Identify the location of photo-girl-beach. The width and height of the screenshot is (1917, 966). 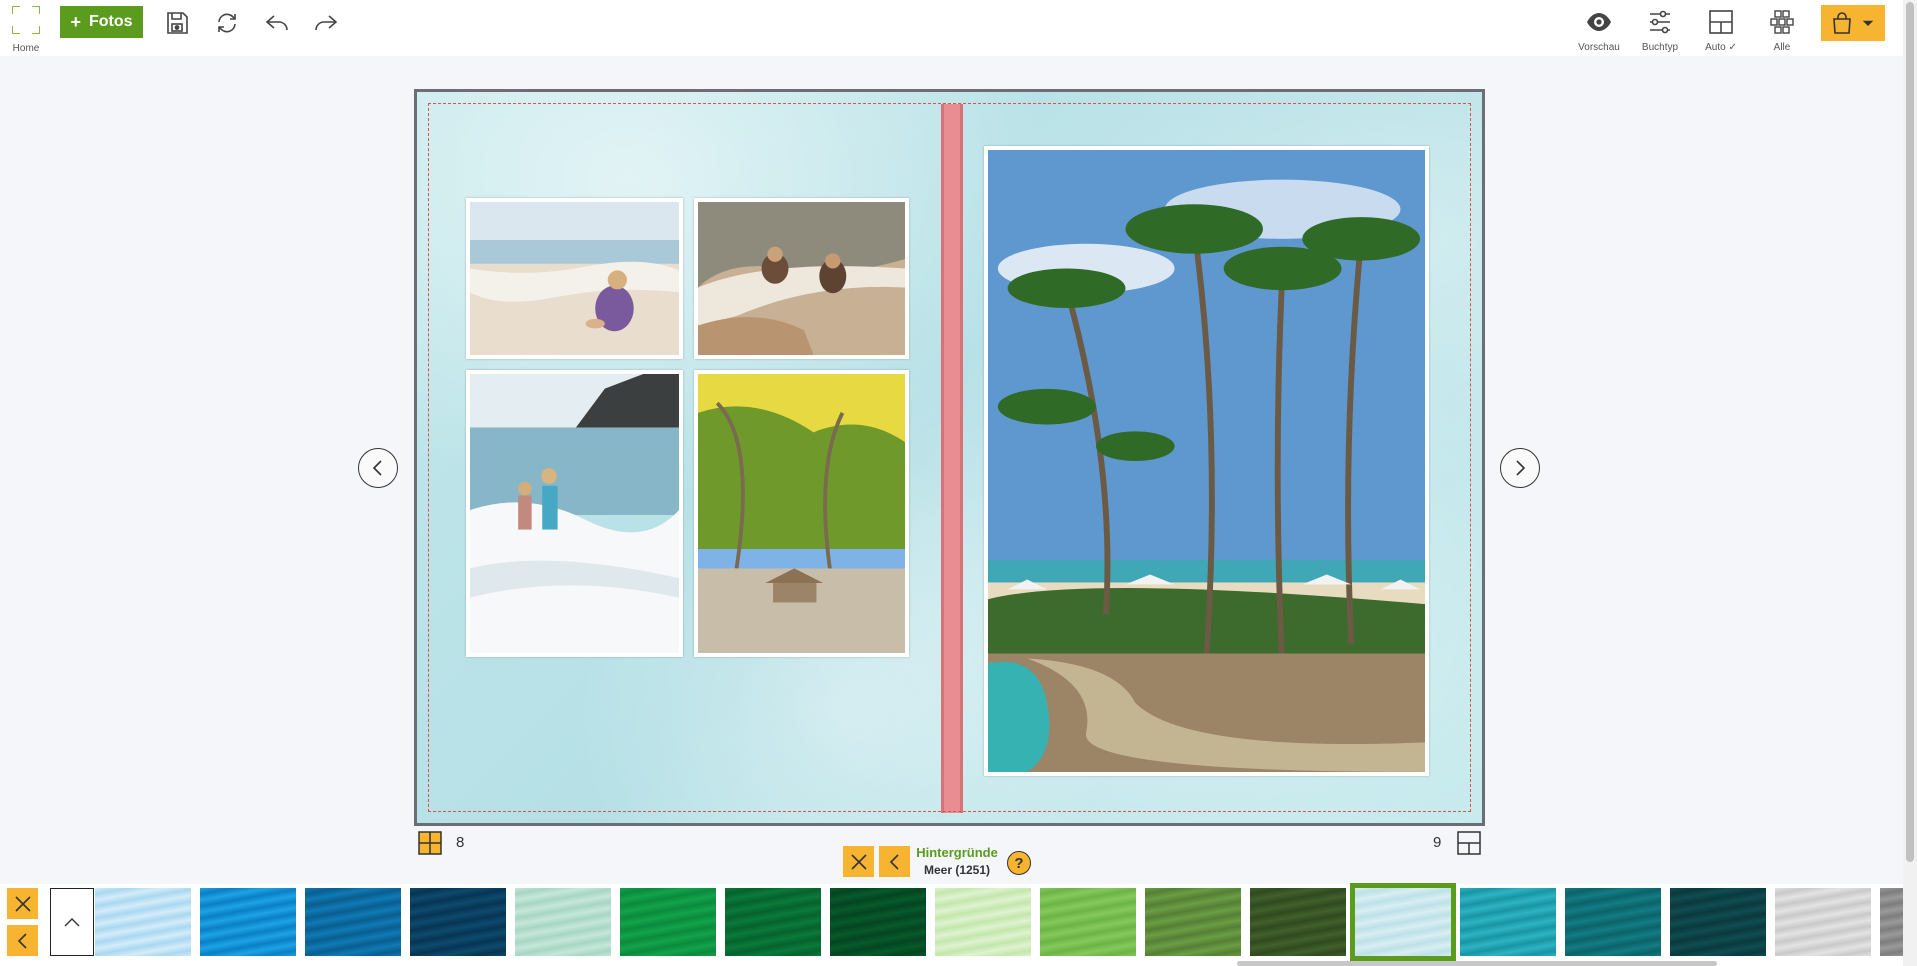
(574, 278).